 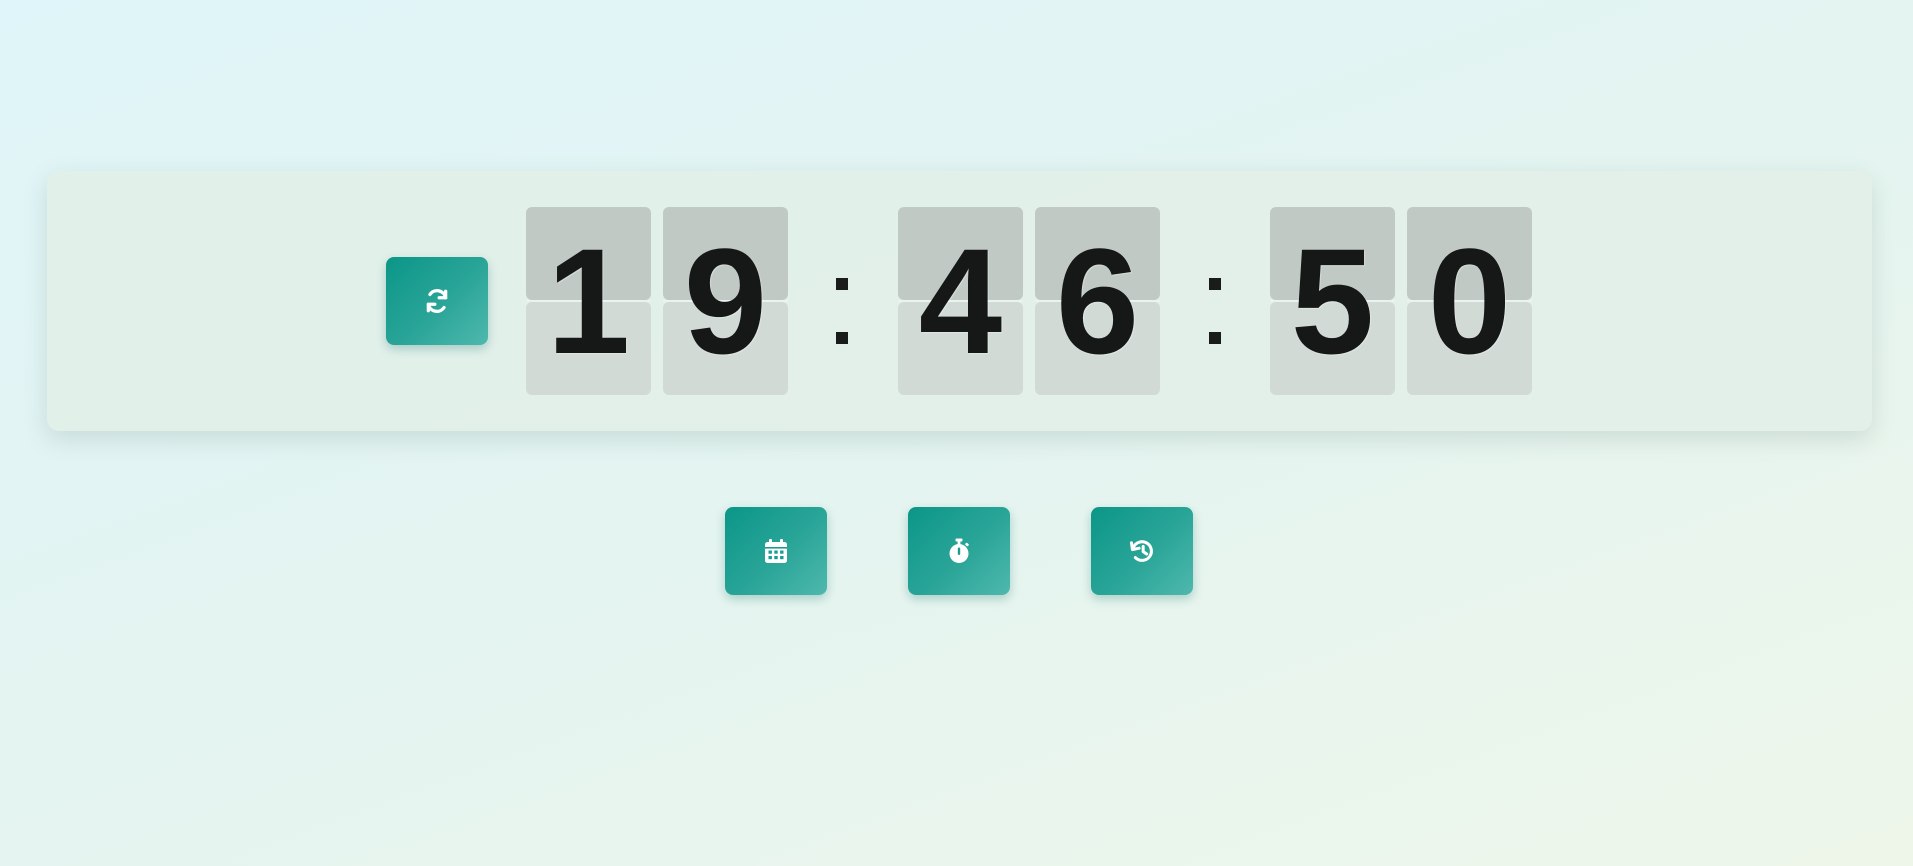 I want to click on hour-minute-separator, so click(x=842, y=317).